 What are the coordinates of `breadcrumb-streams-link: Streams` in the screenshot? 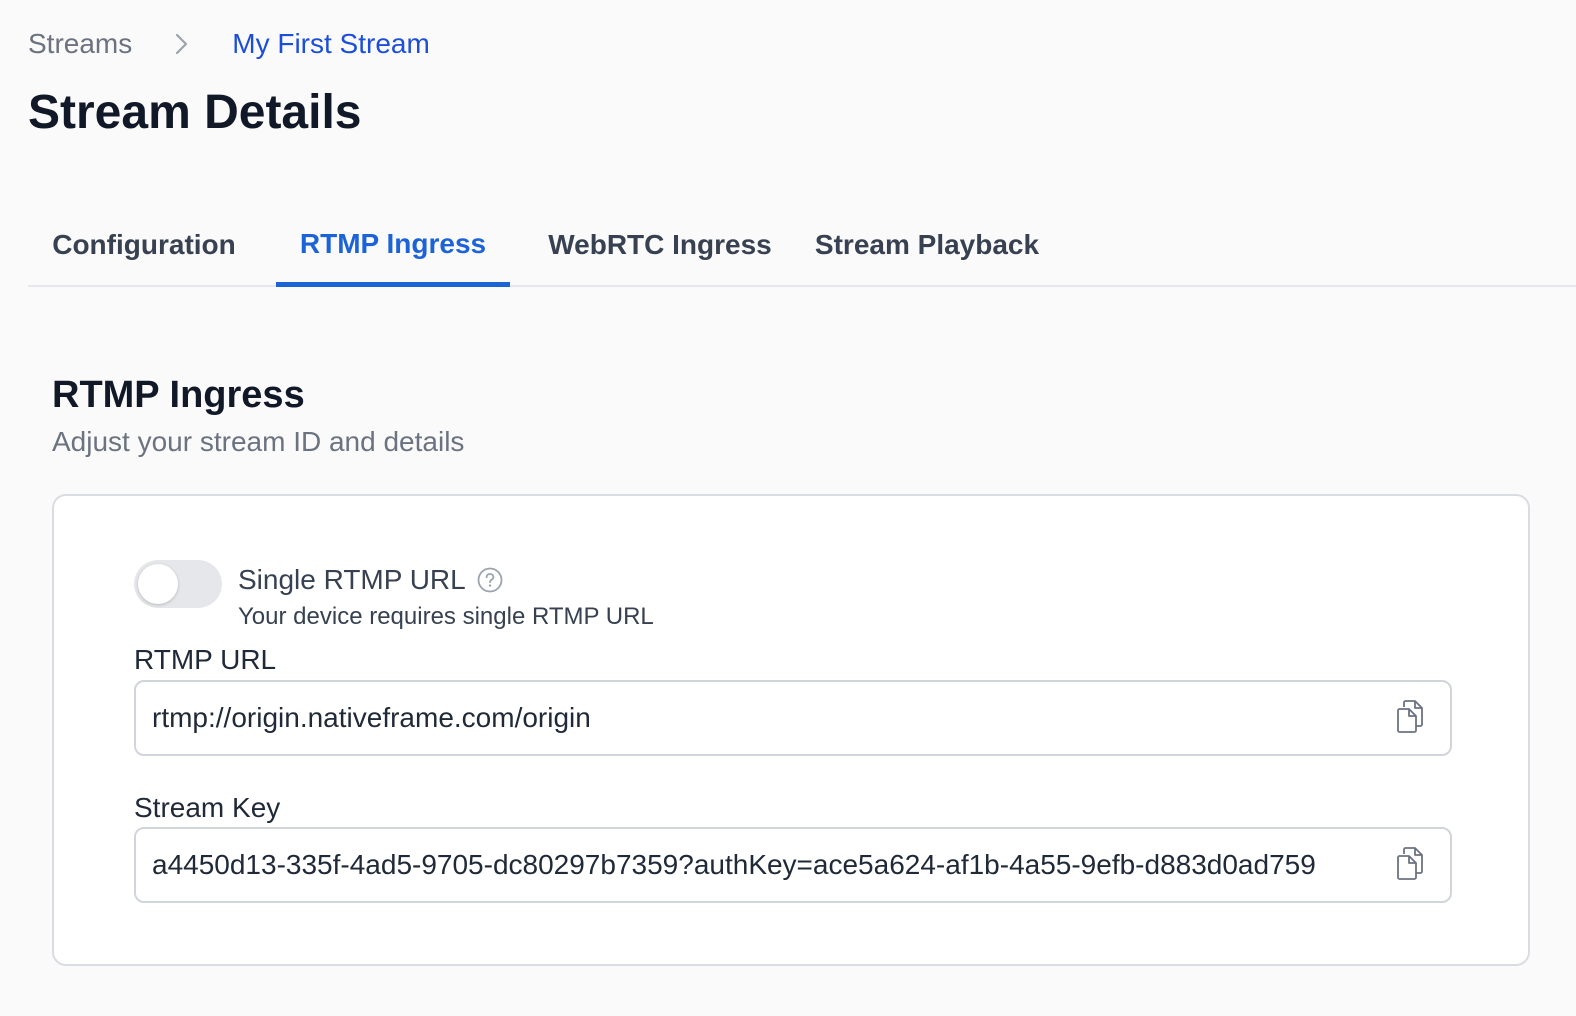 It's located at (80, 44).